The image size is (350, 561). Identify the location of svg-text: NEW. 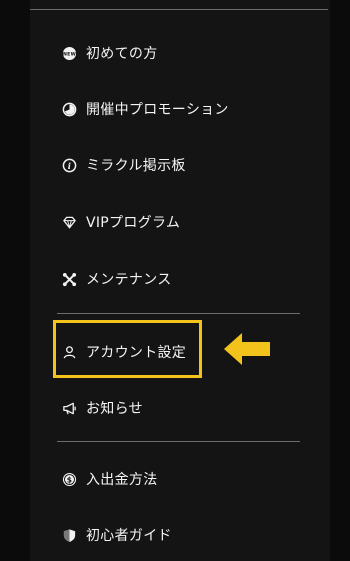
(69, 54).